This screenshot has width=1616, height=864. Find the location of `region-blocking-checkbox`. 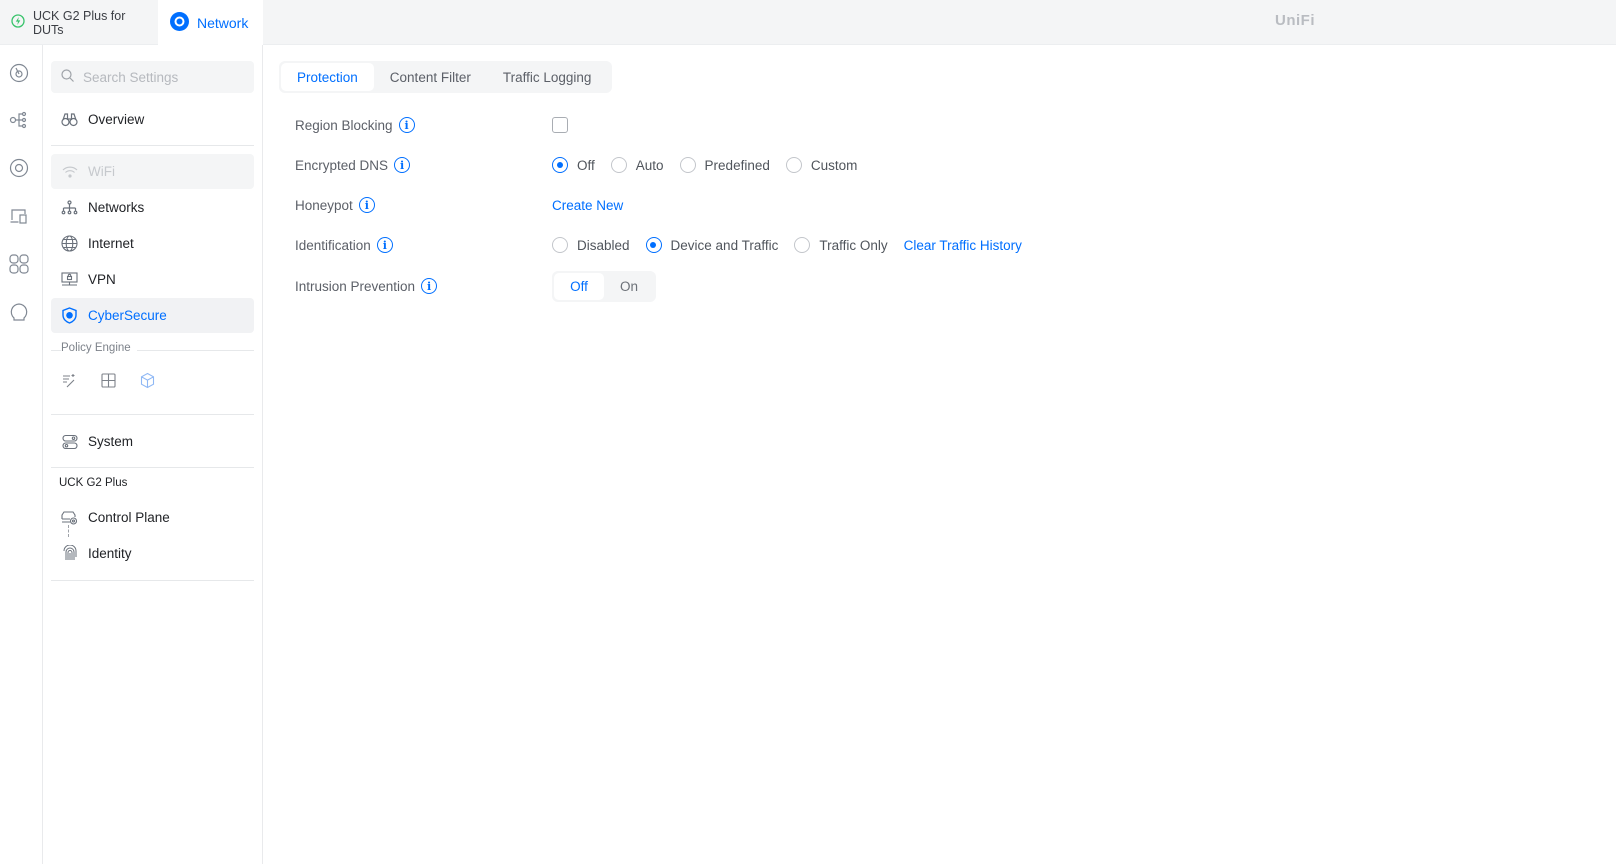

region-blocking-checkbox is located at coordinates (560, 125).